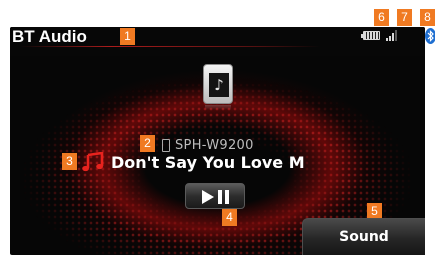  What do you see at coordinates (218, 107) in the screenshot?
I see `phone-reflection` at bounding box center [218, 107].